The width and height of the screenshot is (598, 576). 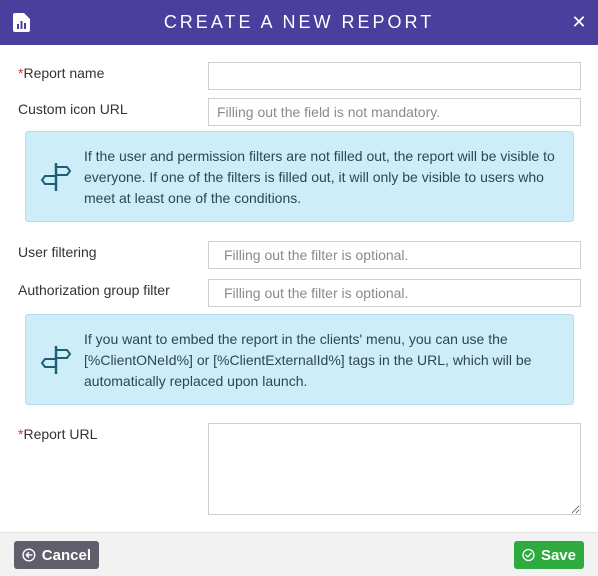 I want to click on save-button: Save, so click(x=549, y=555).